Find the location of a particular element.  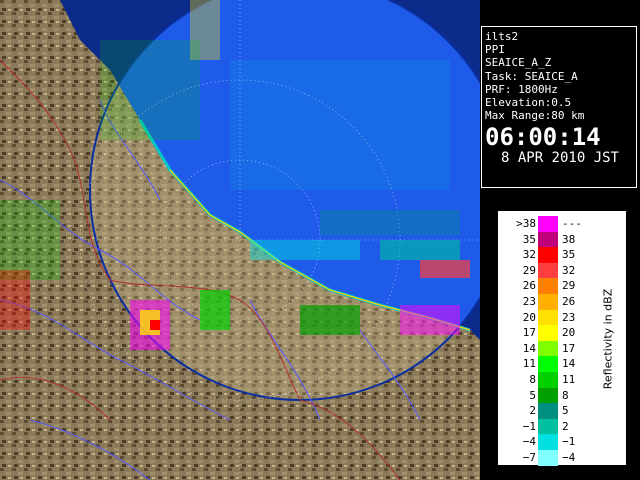

legend-high-value: 32 is located at coordinates (569, 270).